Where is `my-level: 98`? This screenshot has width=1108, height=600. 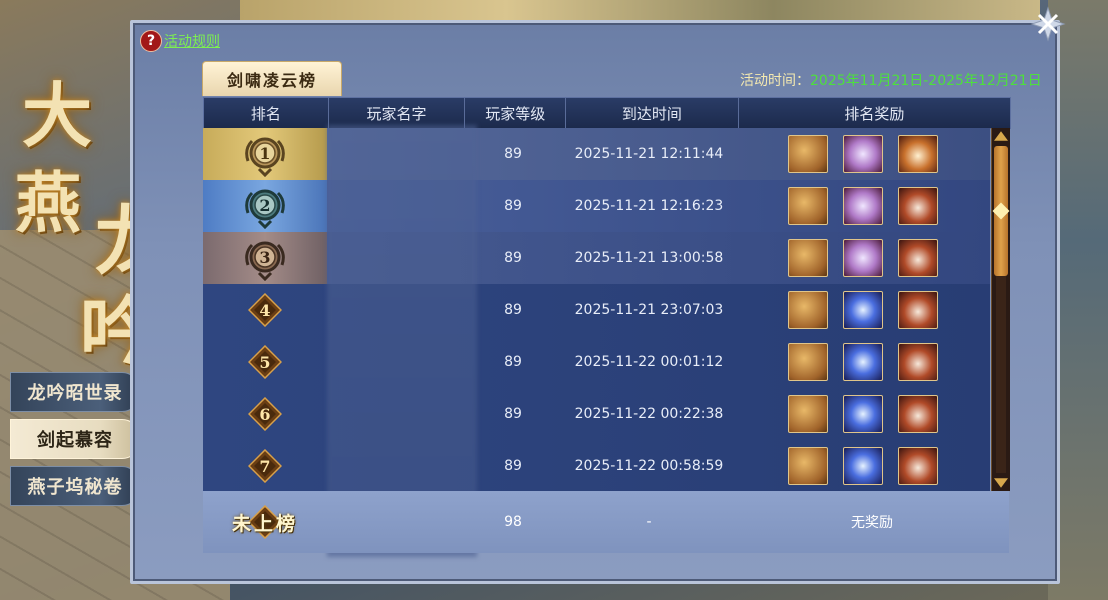 my-level: 98 is located at coordinates (513, 522).